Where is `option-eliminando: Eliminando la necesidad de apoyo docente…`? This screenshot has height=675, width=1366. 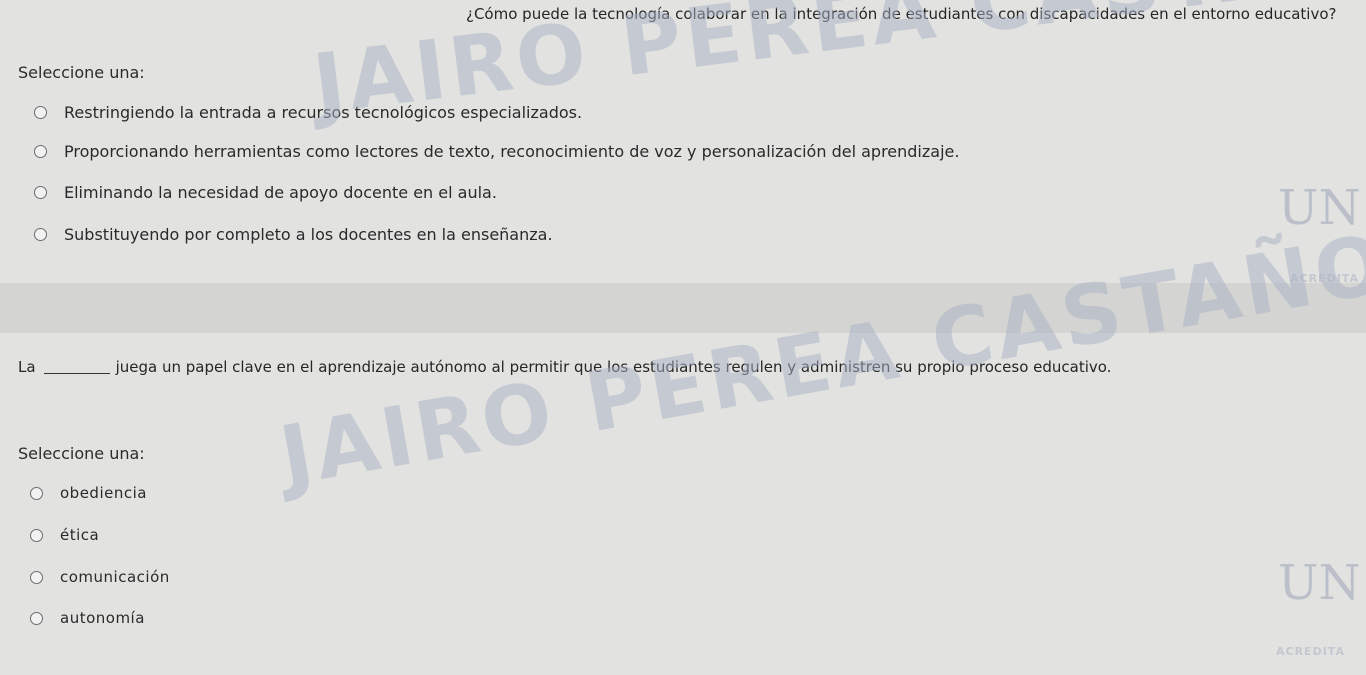
option-eliminando: Eliminando la necesidad de apoyo docente… is located at coordinates (265, 192).